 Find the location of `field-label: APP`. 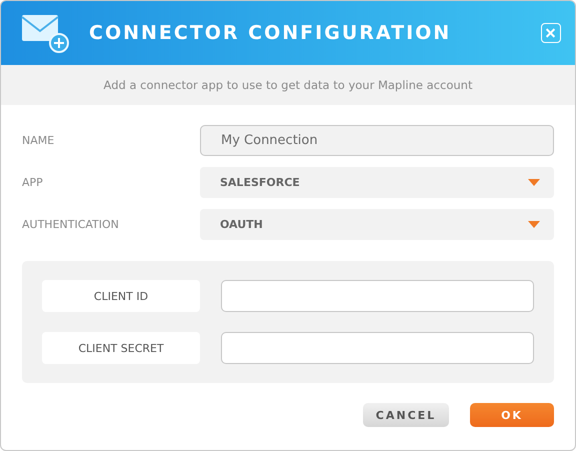

field-label: APP is located at coordinates (33, 182).